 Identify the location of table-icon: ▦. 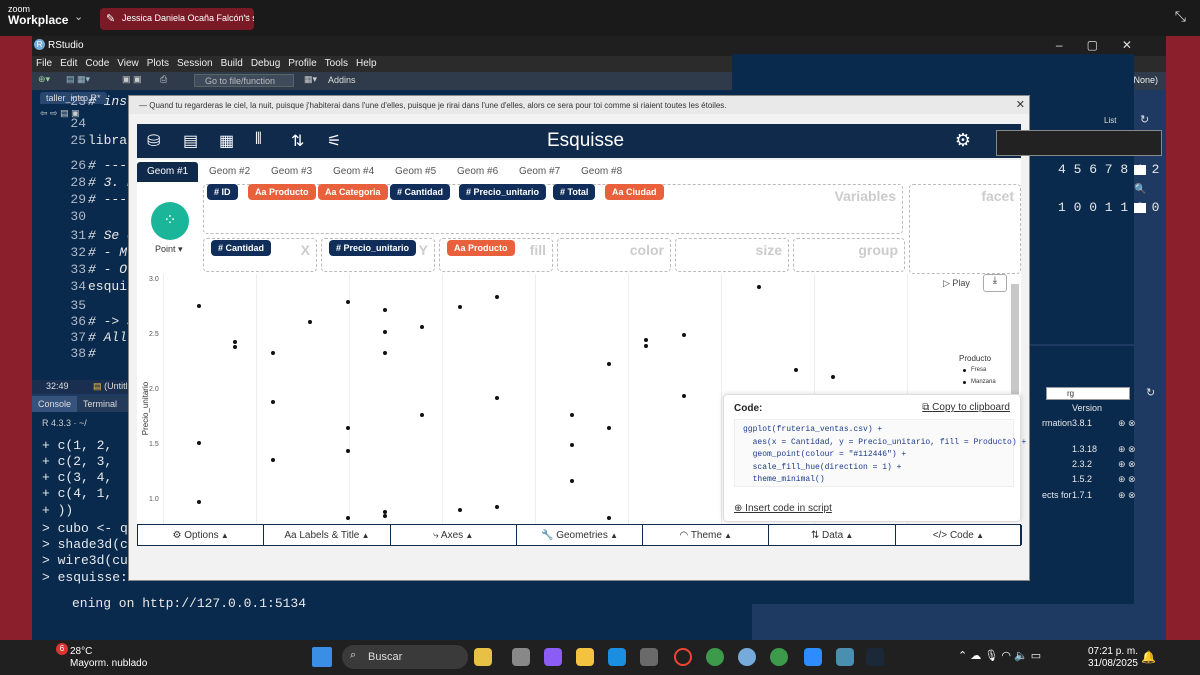
(226, 141).